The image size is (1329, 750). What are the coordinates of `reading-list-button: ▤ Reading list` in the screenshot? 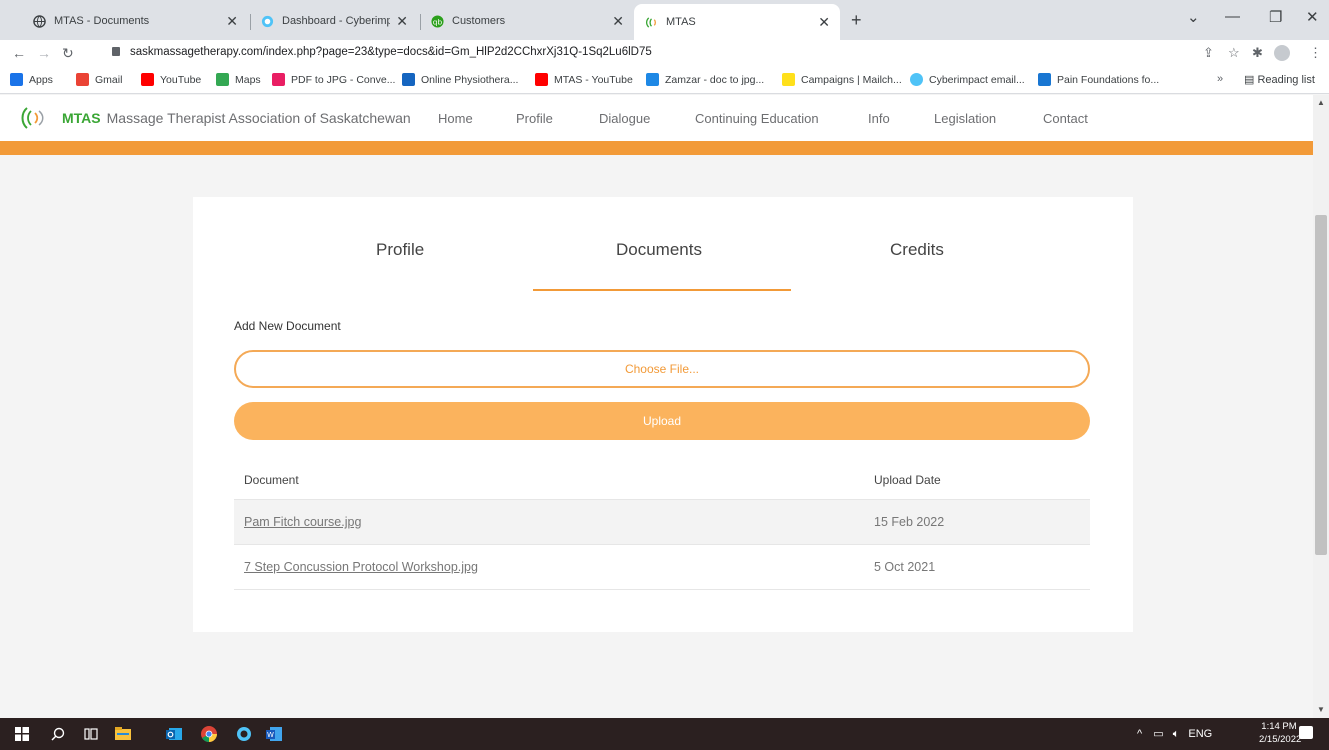 It's located at (1279, 79).